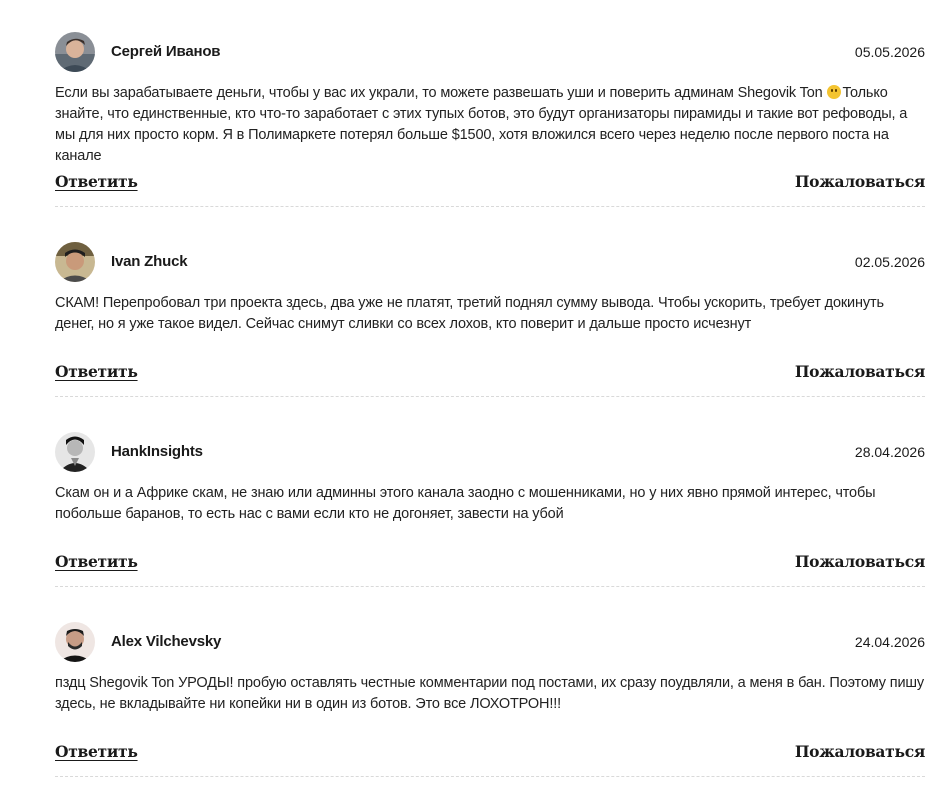  Describe the element at coordinates (149, 261) in the screenshot. I see `comment-author: Ivan Zhuck` at that location.